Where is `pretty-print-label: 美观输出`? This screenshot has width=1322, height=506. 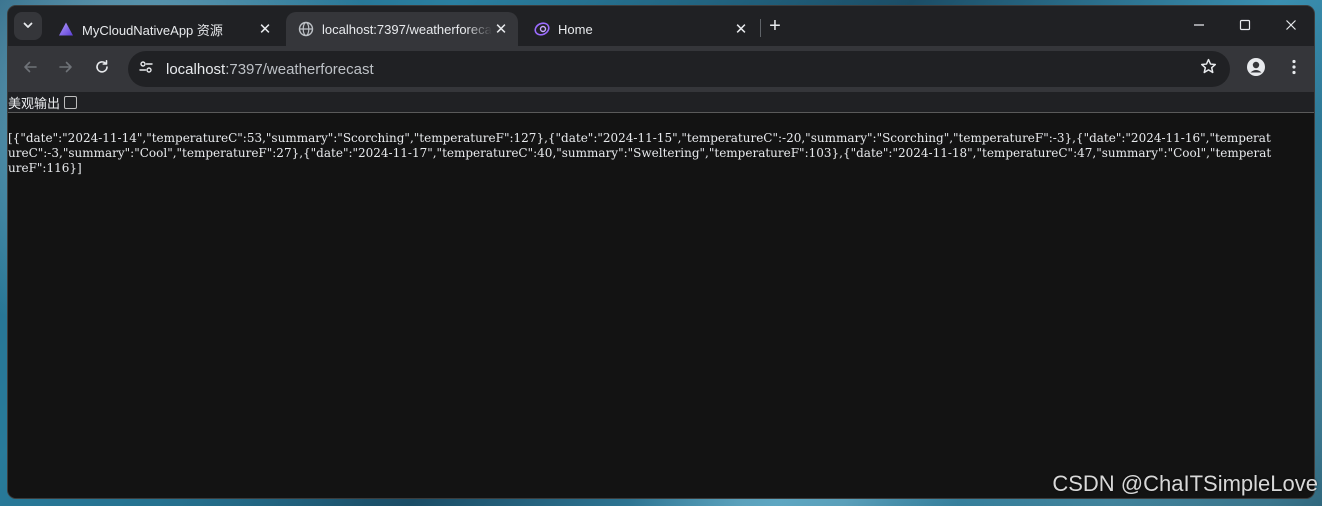
pretty-print-label: 美观输出 is located at coordinates (34, 103).